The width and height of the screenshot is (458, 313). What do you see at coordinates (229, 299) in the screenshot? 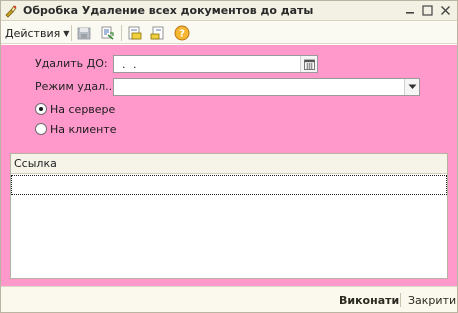
I see `footer: Виконати Закрити` at bounding box center [229, 299].